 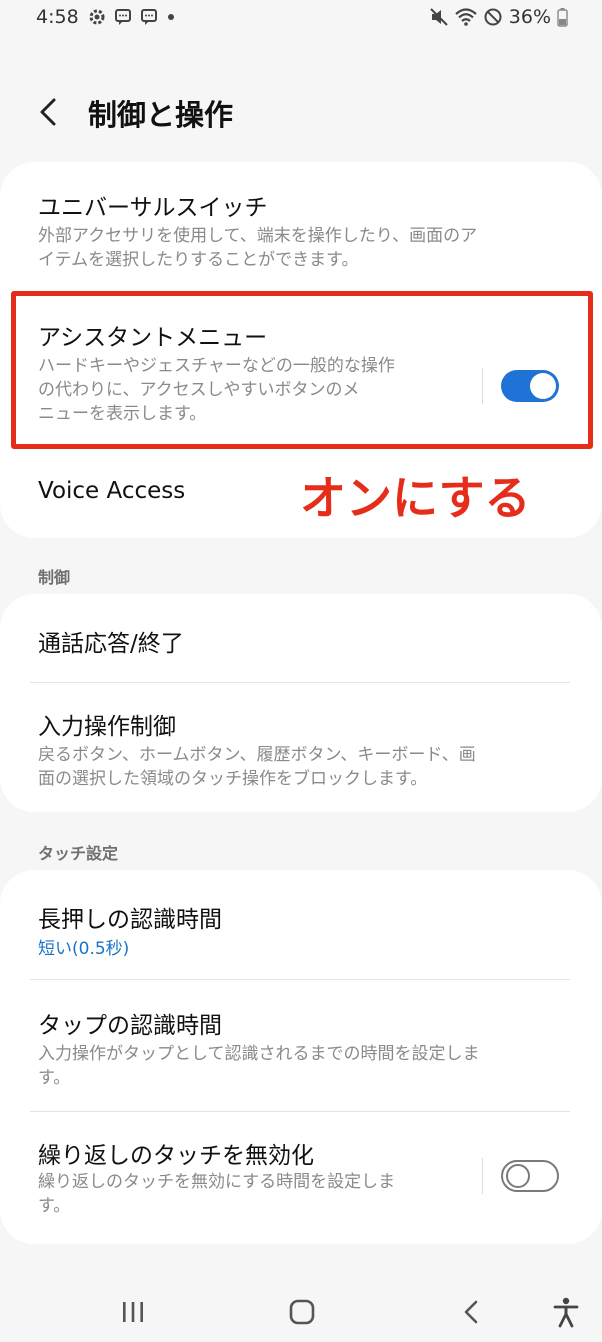 I want to click on ignore-repeated-touch-toggle, so click(x=530, y=1176).